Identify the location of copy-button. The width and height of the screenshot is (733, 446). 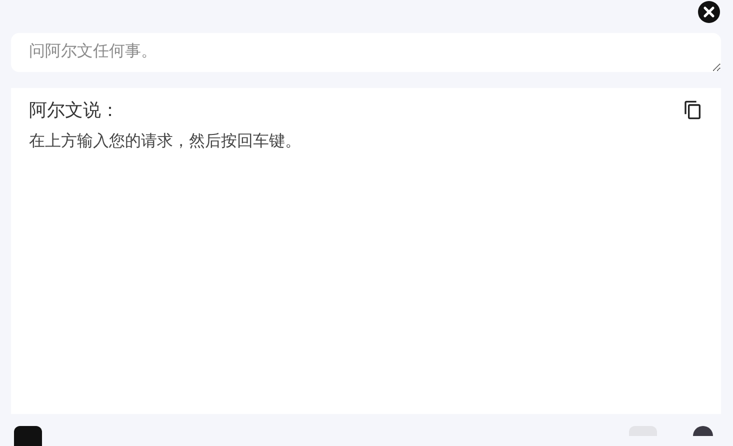
(693, 110).